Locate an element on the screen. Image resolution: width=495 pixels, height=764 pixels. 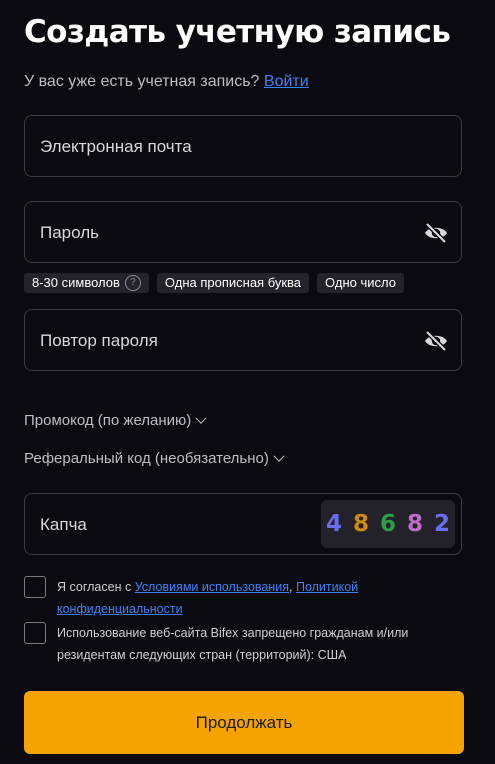
rule-number-chip: Одно число is located at coordinates (360, 283).